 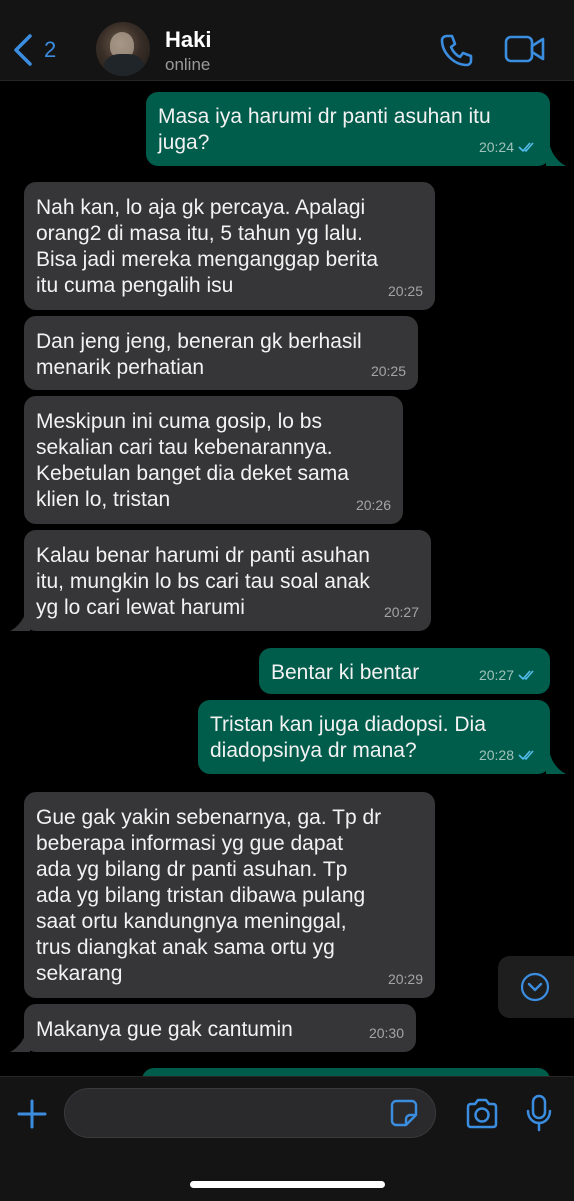 What do you see at coordinates (23, 50) in the screenshot?
I see `chevron-left-icon` at bounding box center [23, 50].